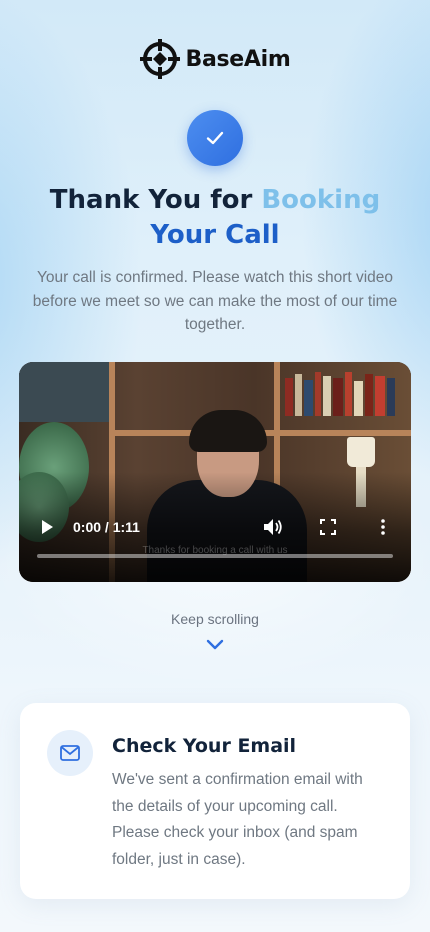 Image resolution: width=430 pixels, height=932 pixels. Describe the element at coordinates (361, 452) in the screenshot. I see `lamp` at that location.